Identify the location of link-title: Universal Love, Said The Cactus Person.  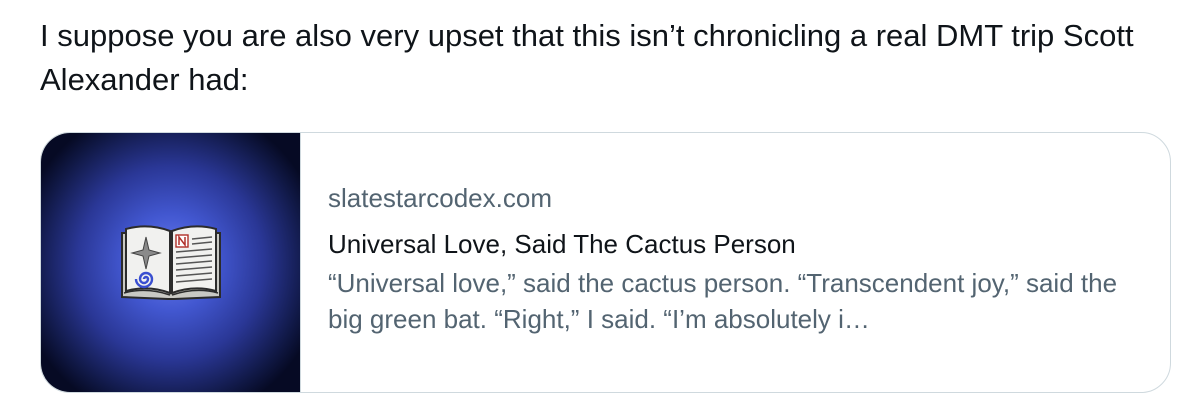
(749, 244).